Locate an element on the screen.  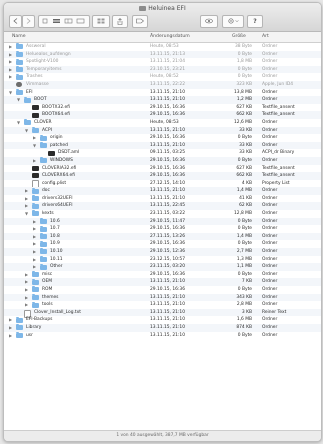
drive-icon is located at coordinates (143, 8).